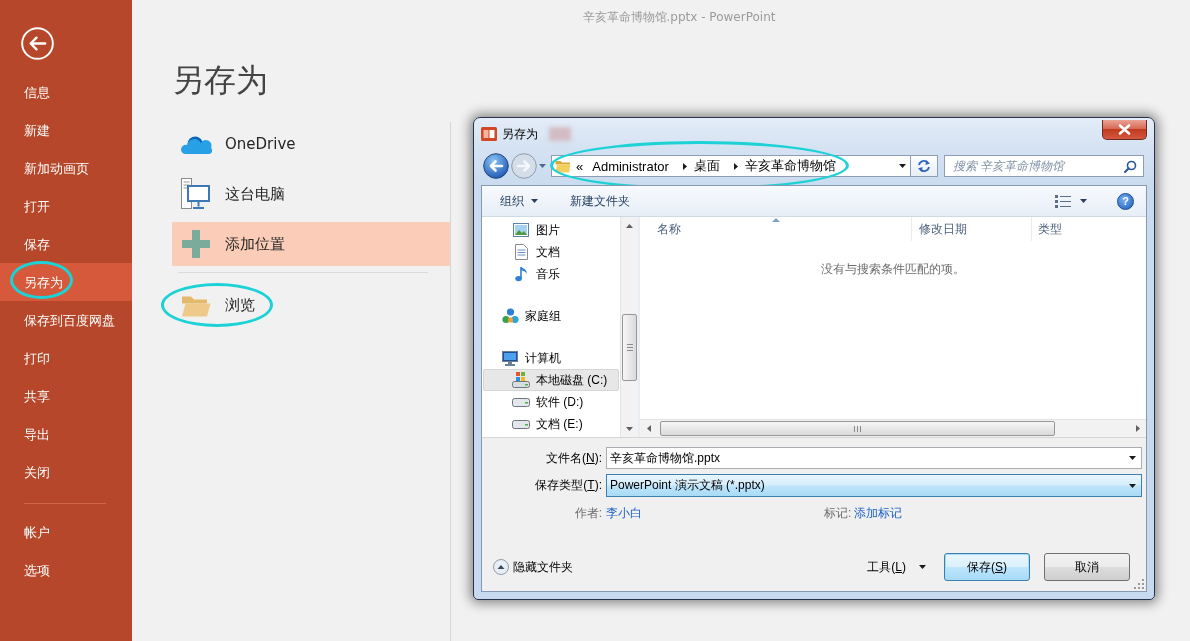 The width and height of the screenshot is (1190, 641). What do you see at coordinates (1087, 567) in the screenshot?
I see `dialog-button: 取消` at bounding box center [1087, 567].